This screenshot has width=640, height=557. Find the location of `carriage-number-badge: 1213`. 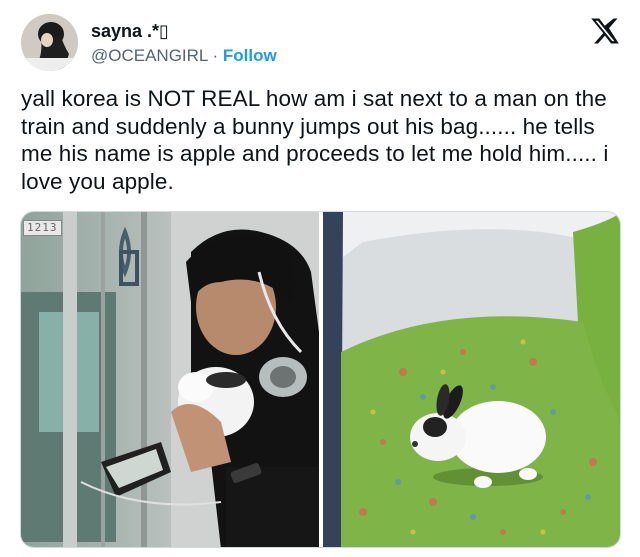

carriage-number-badge: 1213 is located at coordinates (42, 228).